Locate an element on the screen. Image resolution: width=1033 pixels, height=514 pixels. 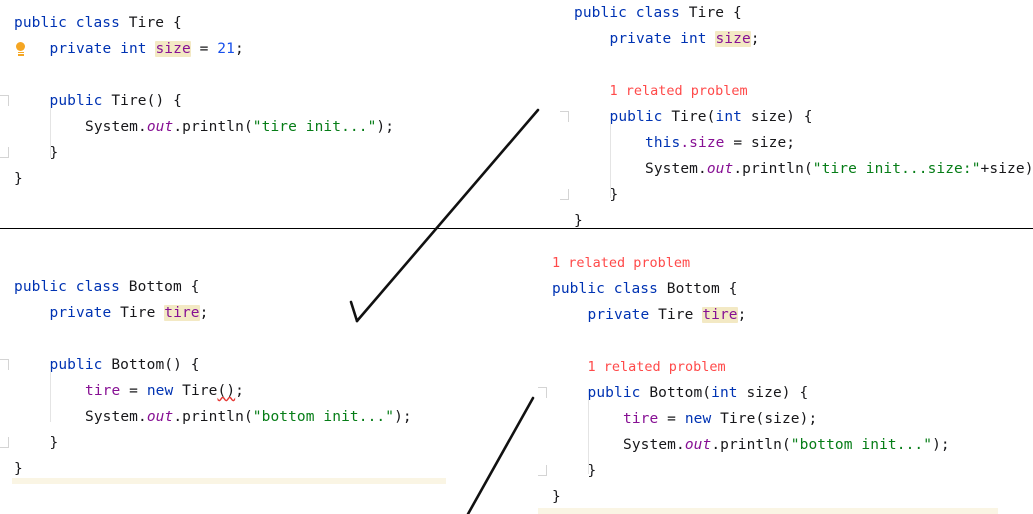
code-token: (size); is located at coordinates (786, 419).